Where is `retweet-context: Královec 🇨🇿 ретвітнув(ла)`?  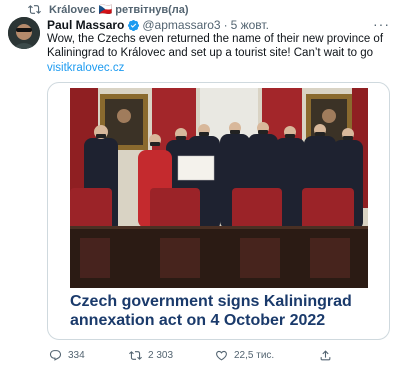
retweet-context: Královec 🇨🇿 ретвітнув(ла) is located at coordinates (108, 9).